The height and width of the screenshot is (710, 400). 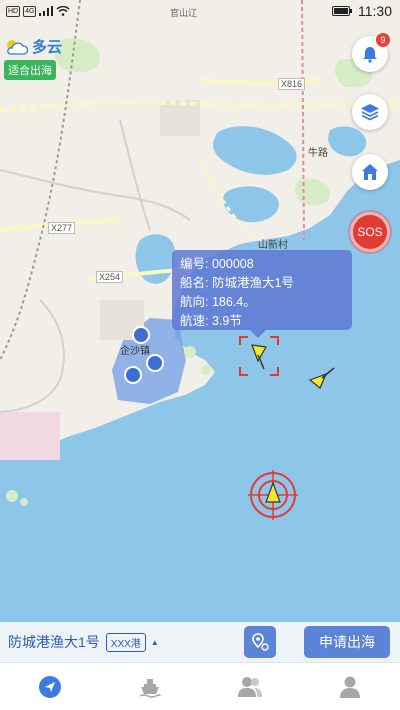 I want to click on road-label-x254: X254, so click(x=110, y=277).